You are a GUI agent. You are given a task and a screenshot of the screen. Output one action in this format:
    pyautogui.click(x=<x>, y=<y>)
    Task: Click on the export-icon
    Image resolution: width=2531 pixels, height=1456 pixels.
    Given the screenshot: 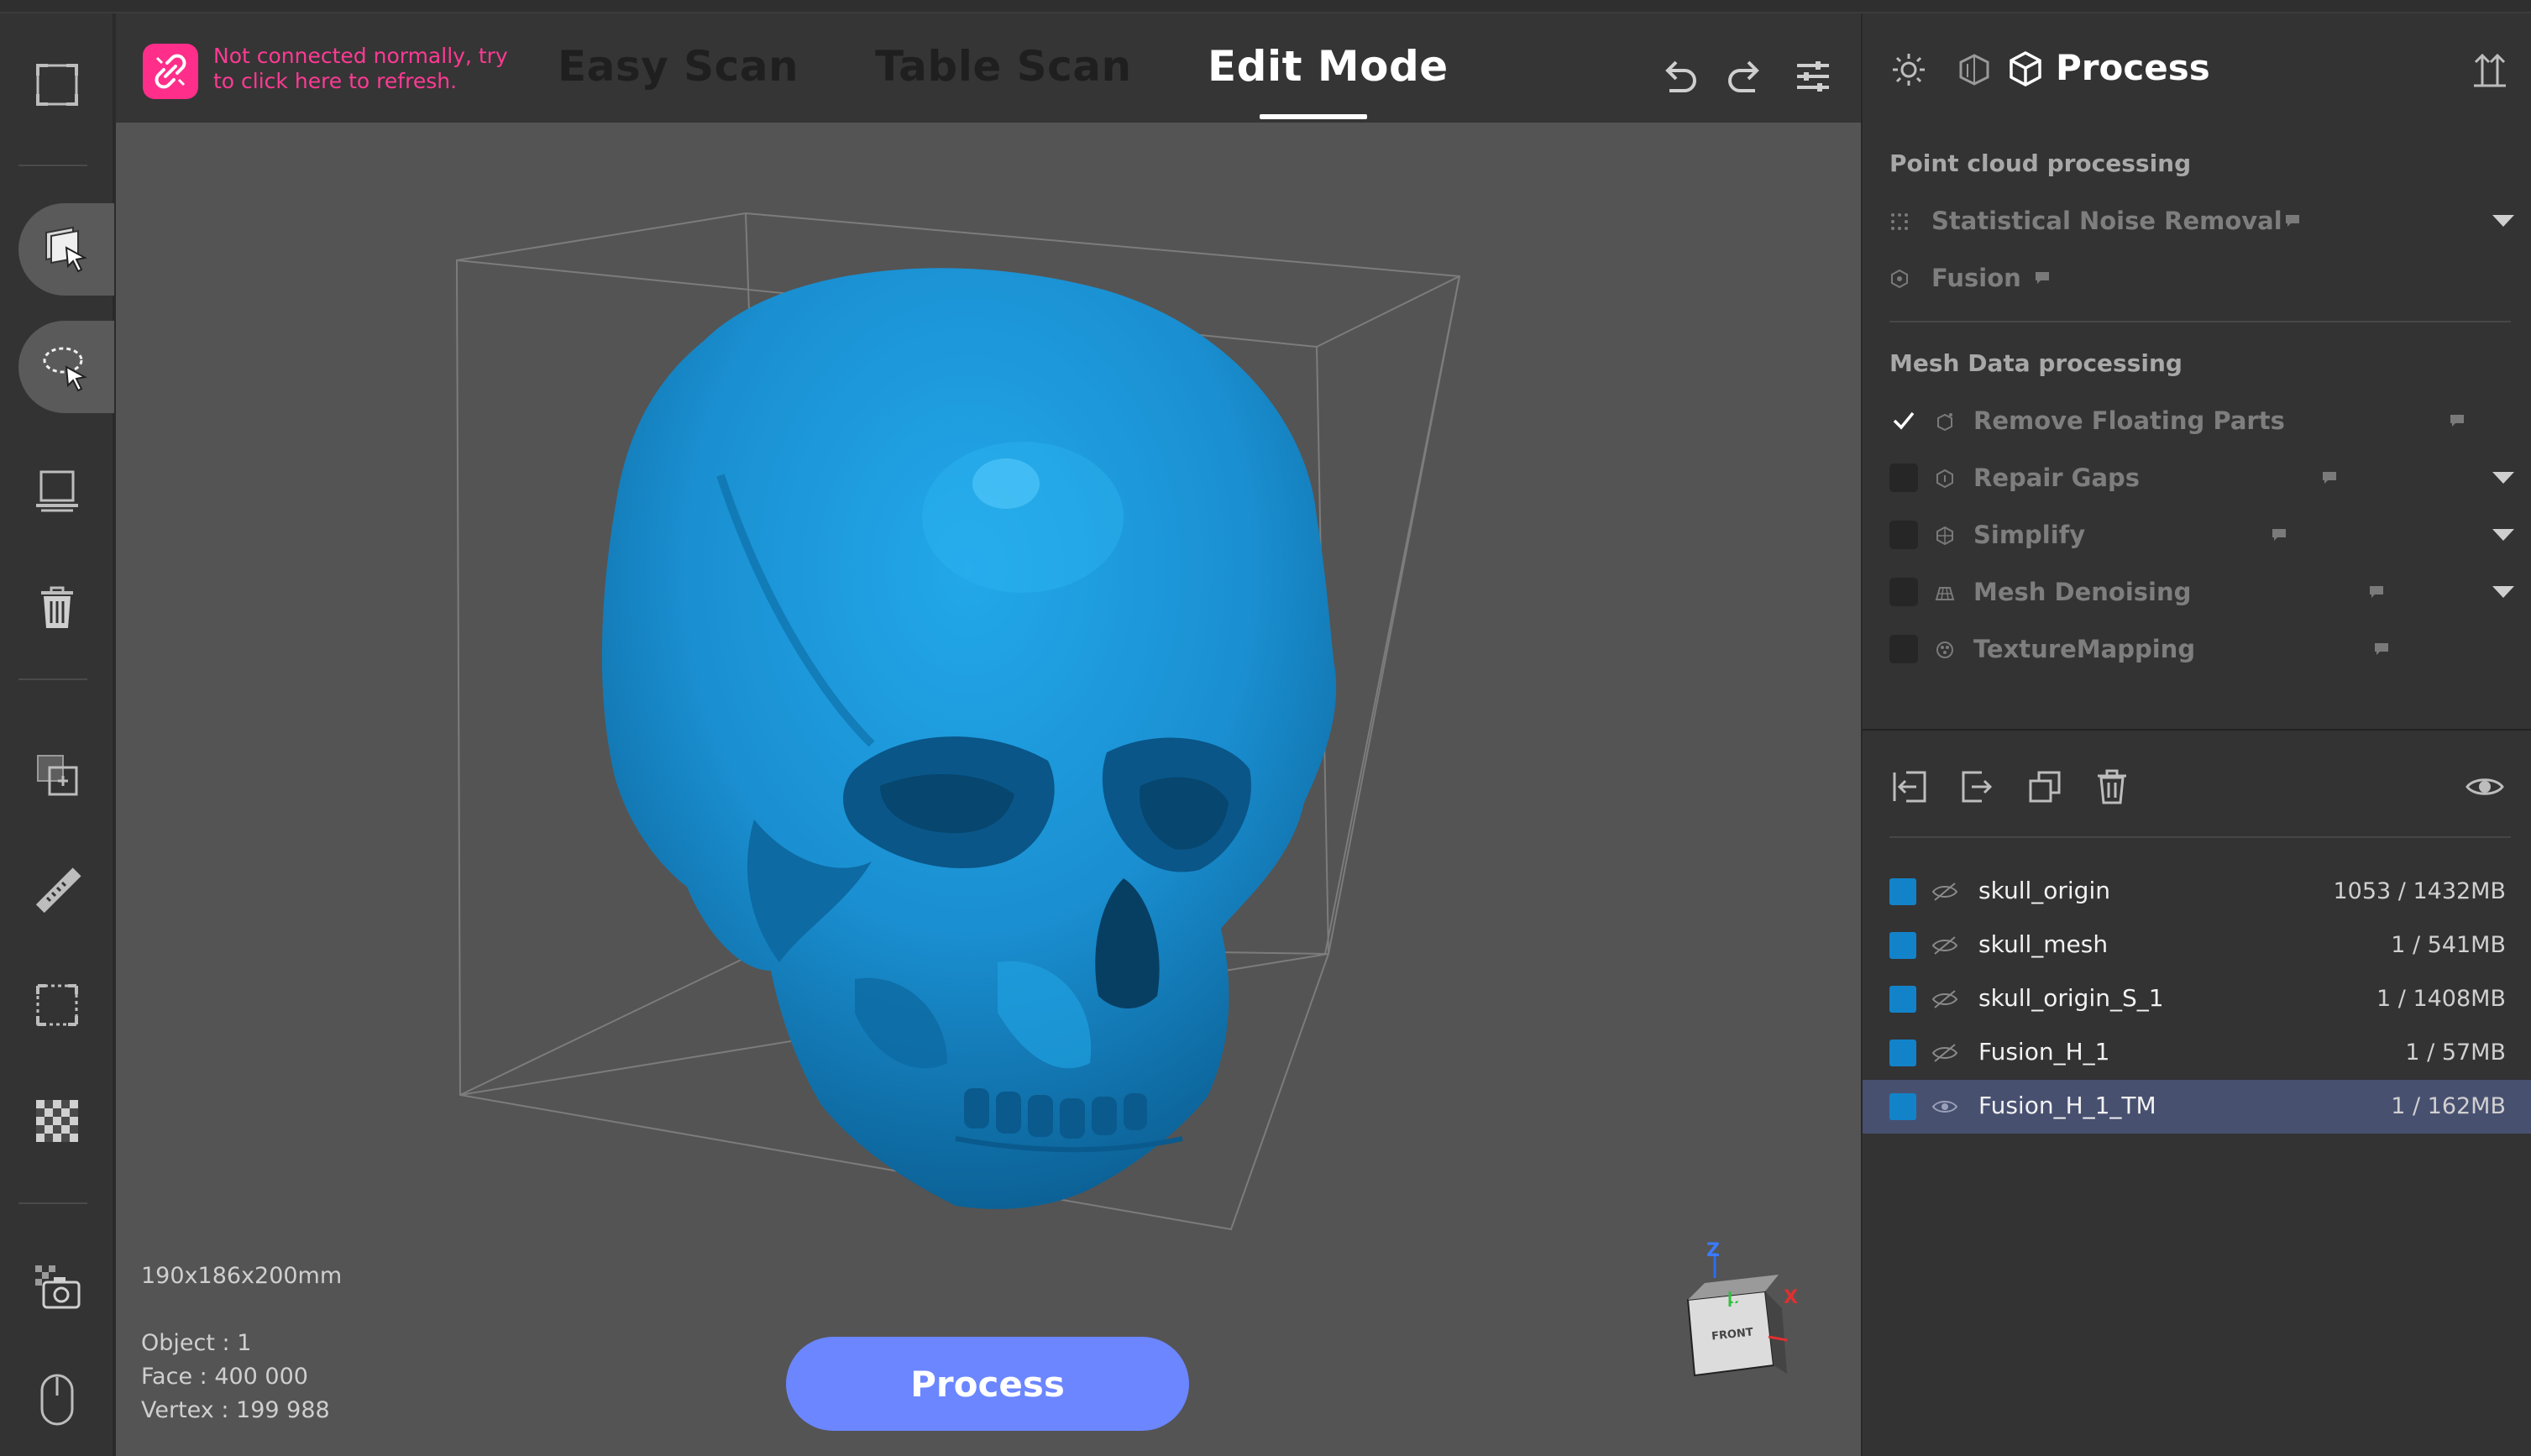 What is the action you would take?
    pyautogui.click(x=1977, y=786)
    